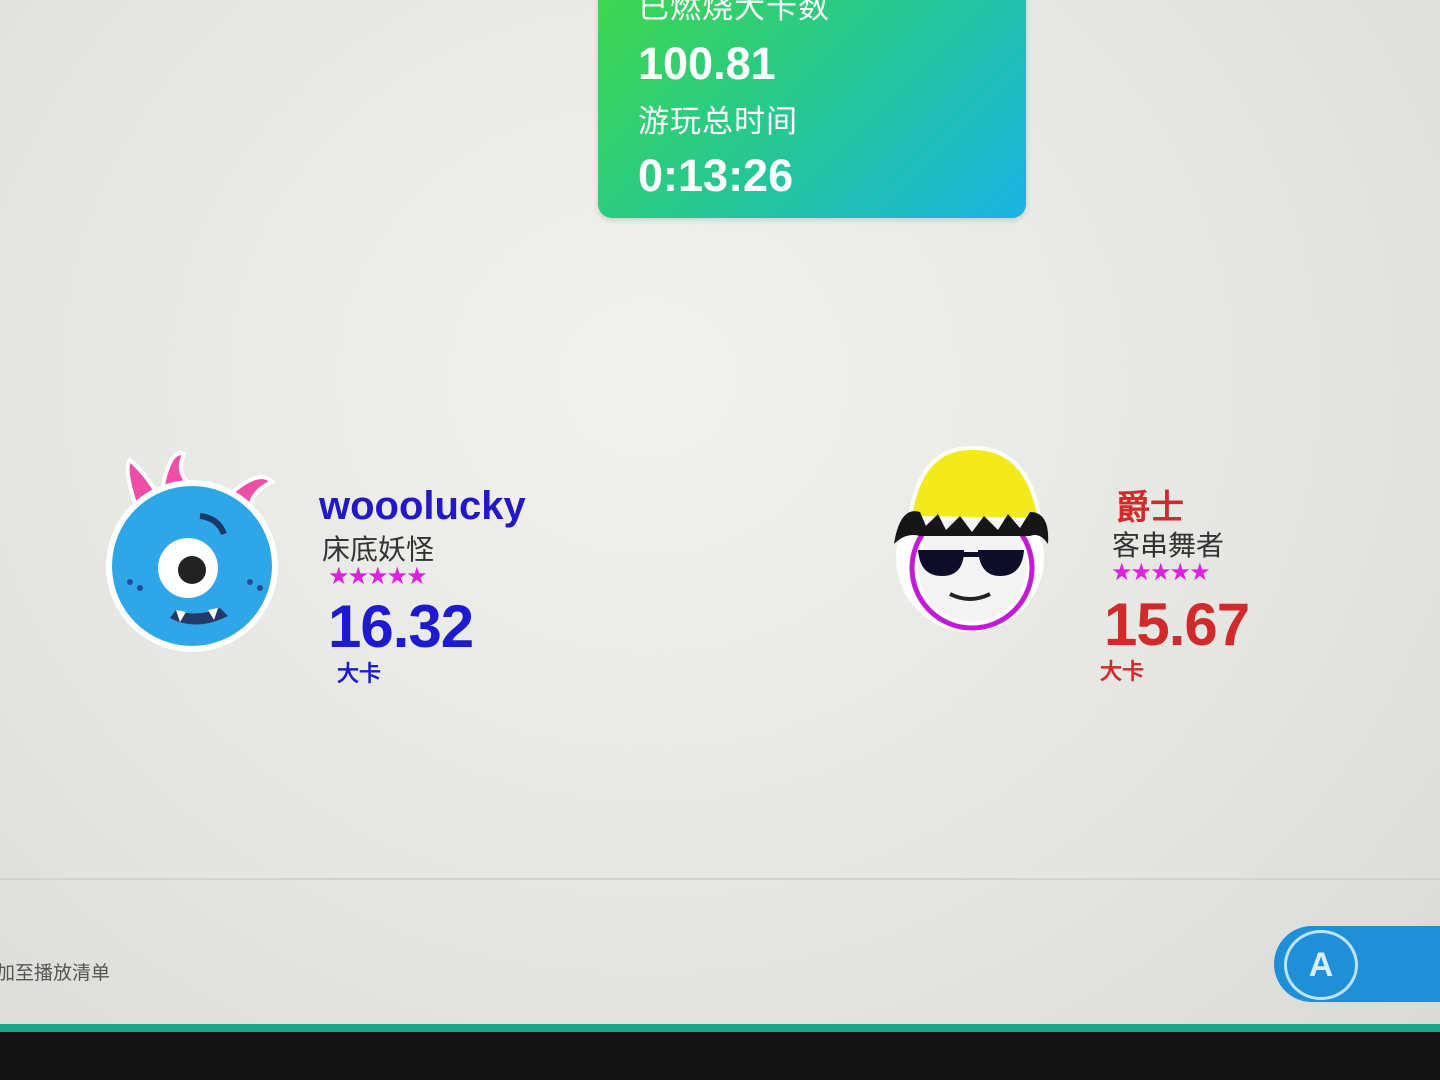 The height and width of the screenshot is (1080, 1440). Describe the element at coordinates (1321, 965) in the screenshot. I see `a-button-icon: A` at that location.